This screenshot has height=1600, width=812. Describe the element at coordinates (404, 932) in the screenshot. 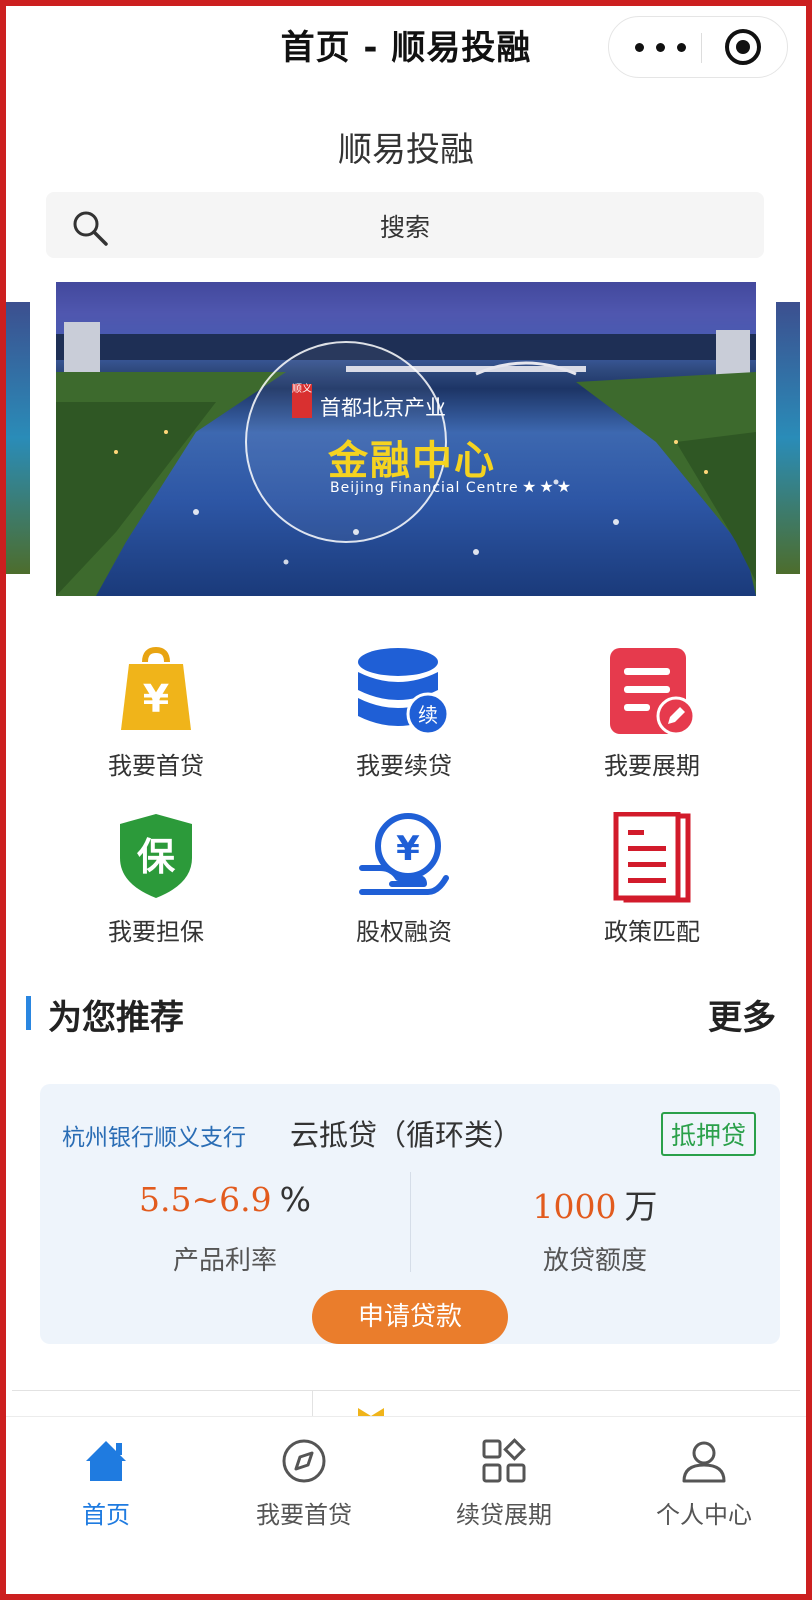

I see `menu-label: 股权融资` at that location.